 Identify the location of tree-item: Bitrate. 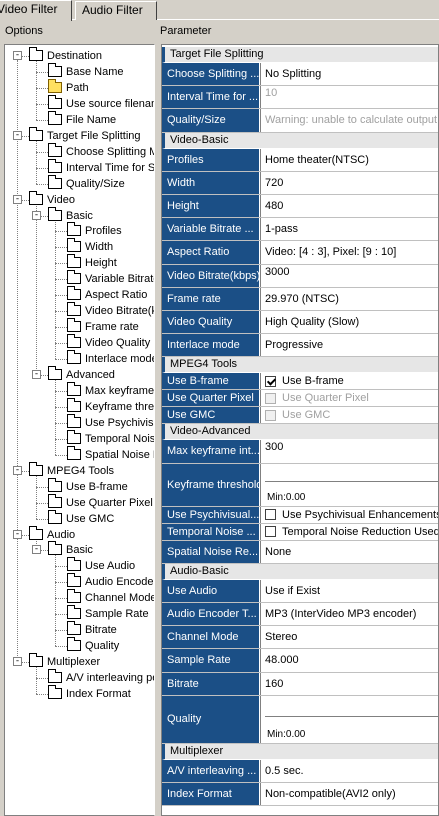
(79, 629).